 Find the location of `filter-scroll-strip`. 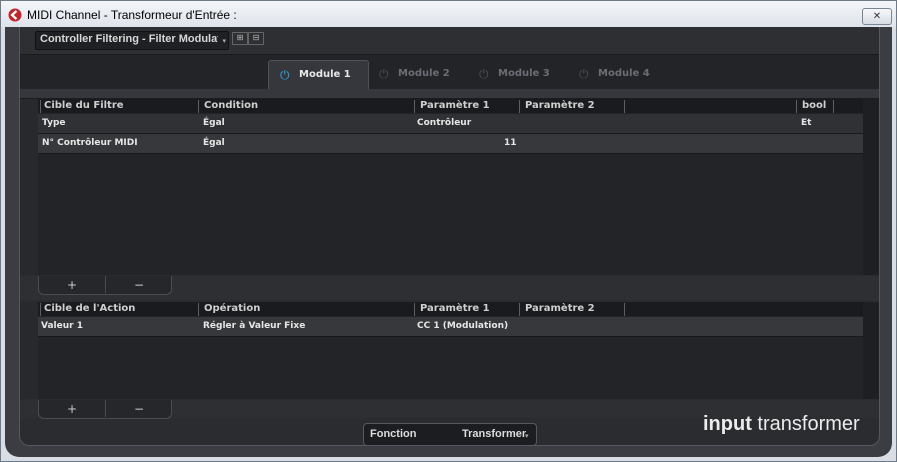

filter-scroll-strip is located at coordinates (871, 187).